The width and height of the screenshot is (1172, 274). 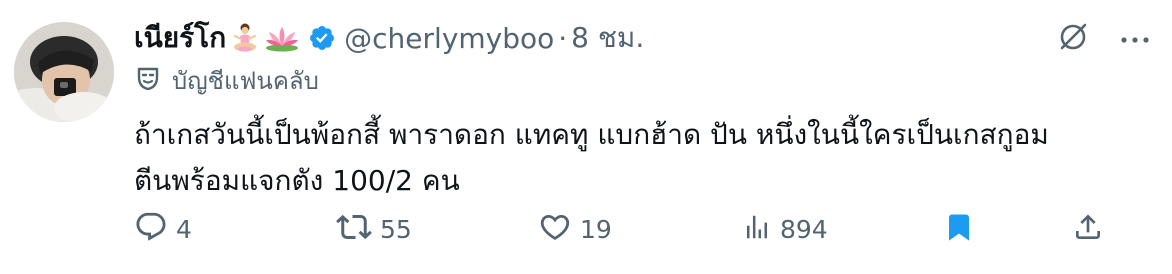 I want to click on lotus-emoji, so click(x=282, y=38).